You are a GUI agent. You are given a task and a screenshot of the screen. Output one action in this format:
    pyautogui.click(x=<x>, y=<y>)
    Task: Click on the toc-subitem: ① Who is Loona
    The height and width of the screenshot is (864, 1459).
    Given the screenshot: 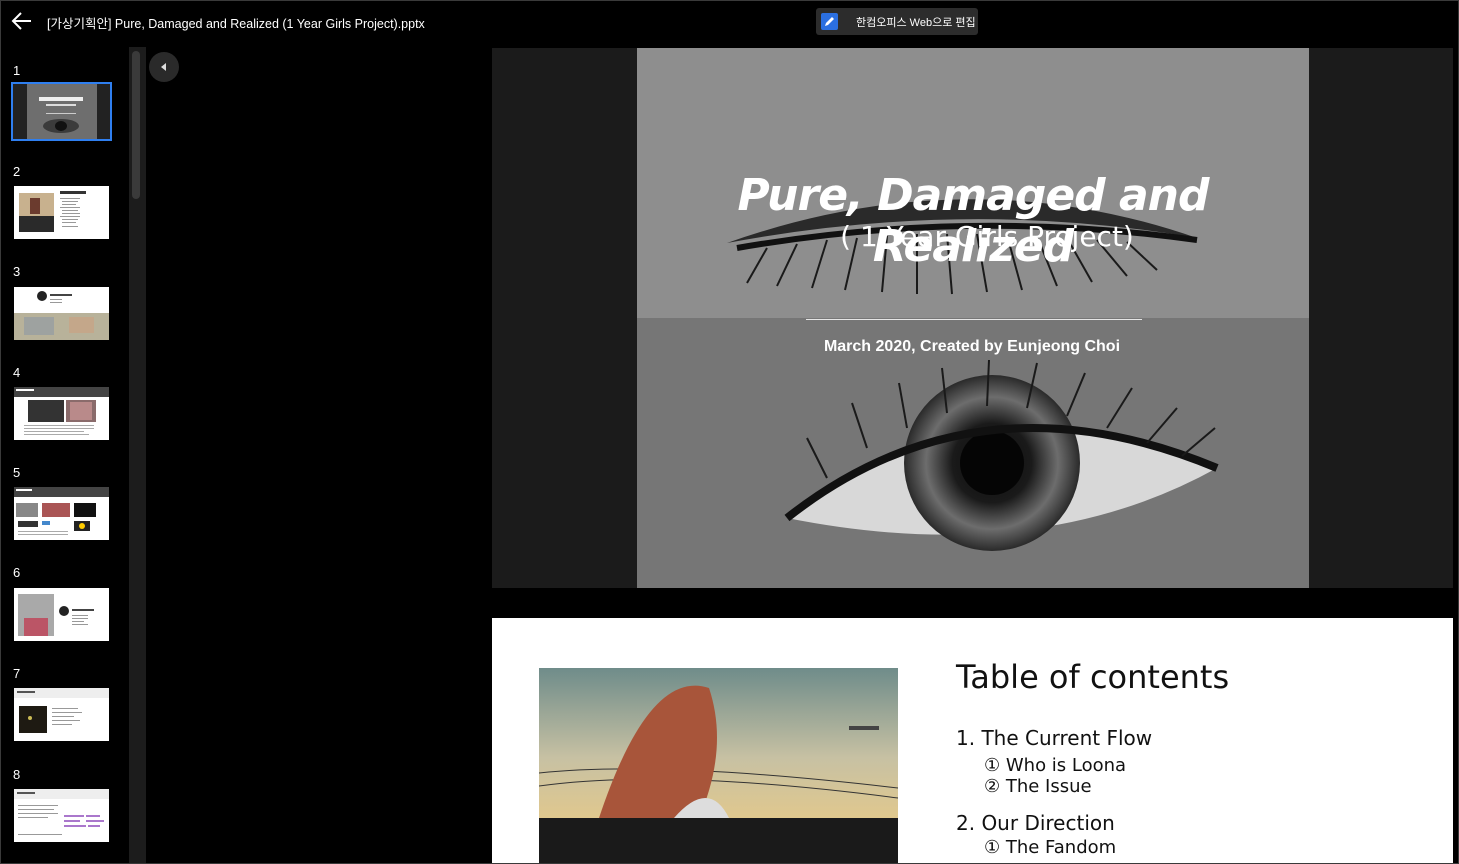 What is the action you would take?
    pyautogui.click(x=1055, y=765)
    